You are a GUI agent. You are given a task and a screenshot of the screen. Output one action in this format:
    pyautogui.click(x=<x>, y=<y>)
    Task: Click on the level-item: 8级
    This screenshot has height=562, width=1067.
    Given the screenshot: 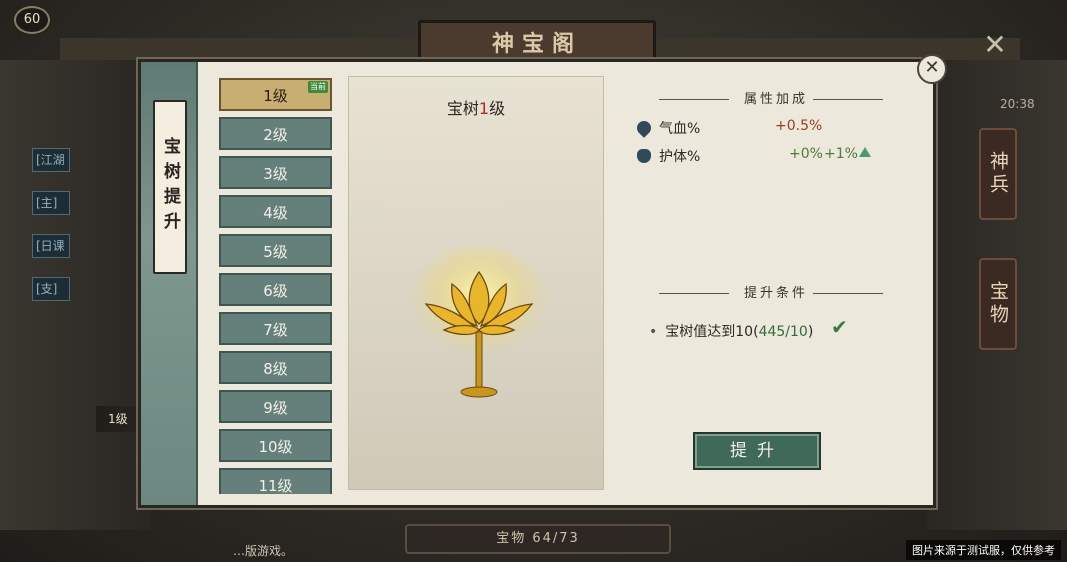 What is the action you would take?
    pyautogui.click(x=275, y=367)
    